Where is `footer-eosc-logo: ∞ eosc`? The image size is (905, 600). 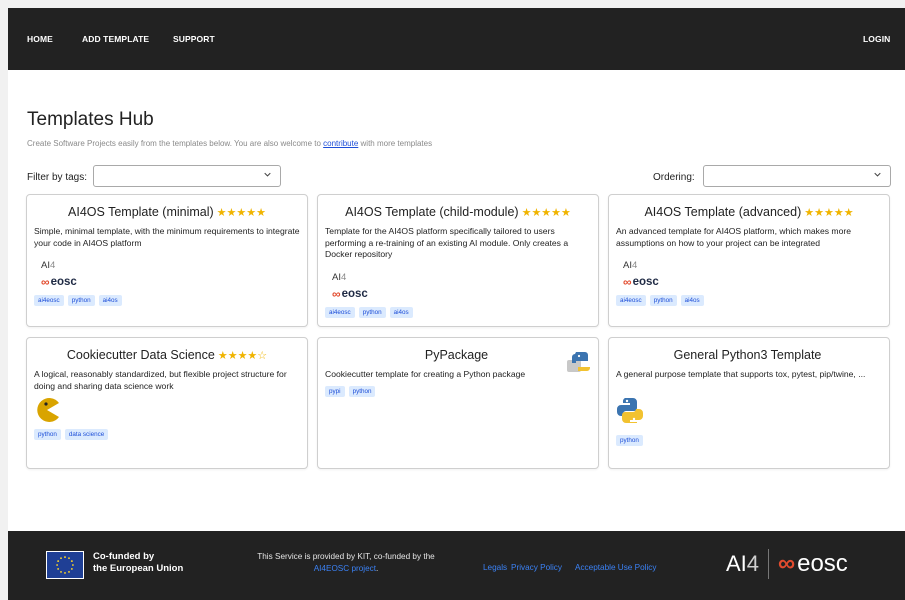
footer-eosc-logo: ∞ eosc is located at coordinates (813, 564).